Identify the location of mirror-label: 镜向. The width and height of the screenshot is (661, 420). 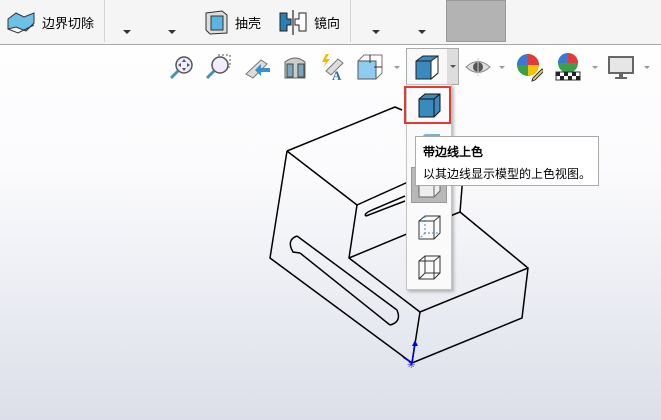
(327, 23).